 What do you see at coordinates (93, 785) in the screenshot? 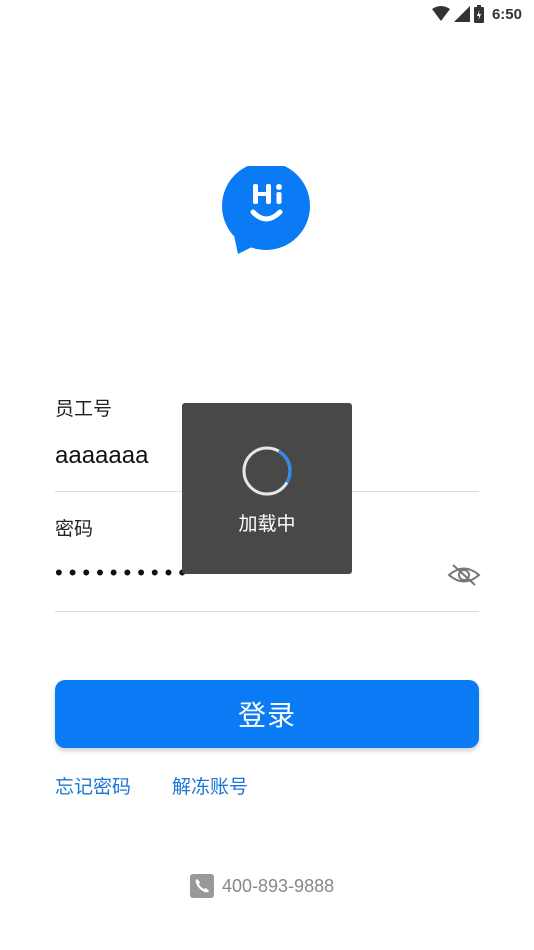
I see `forgot-password-link: 忘记密码` at bounding box center [93, 785].